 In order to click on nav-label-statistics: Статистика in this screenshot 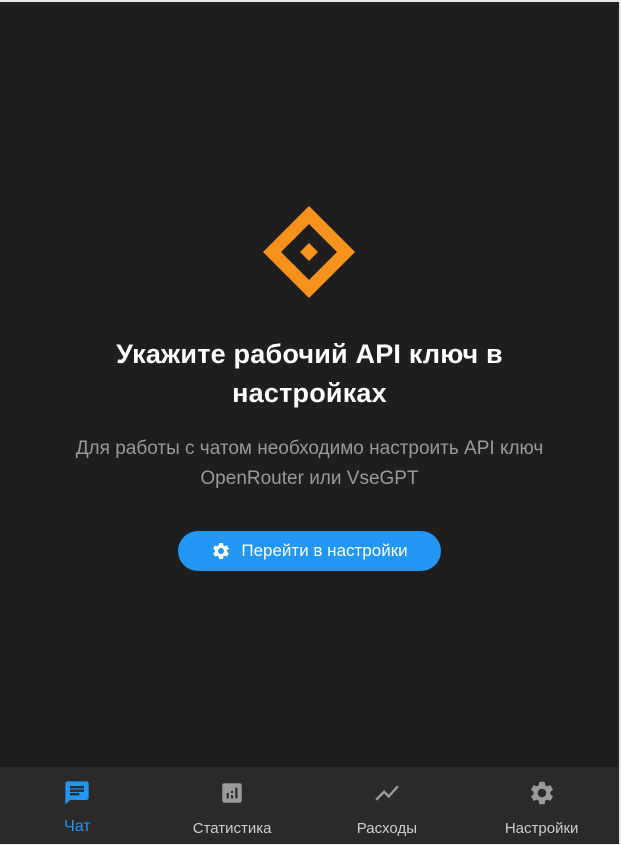, I will do `click(232, 828)`.